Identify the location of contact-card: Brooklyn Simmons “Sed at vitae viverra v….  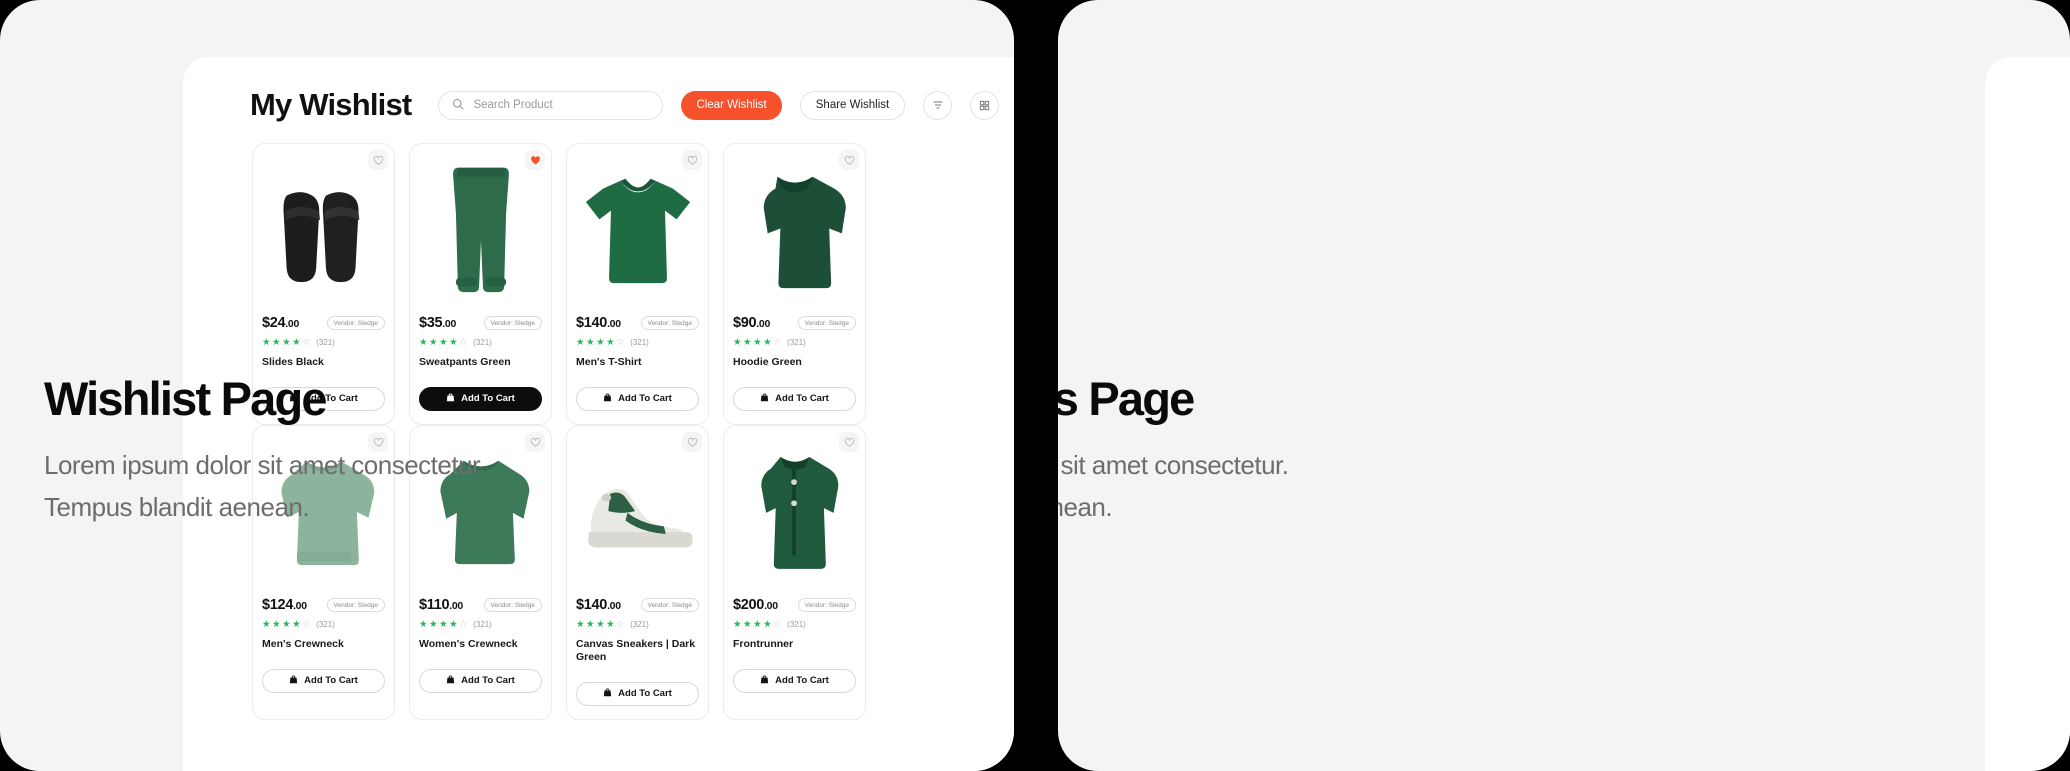
(2027, 414).